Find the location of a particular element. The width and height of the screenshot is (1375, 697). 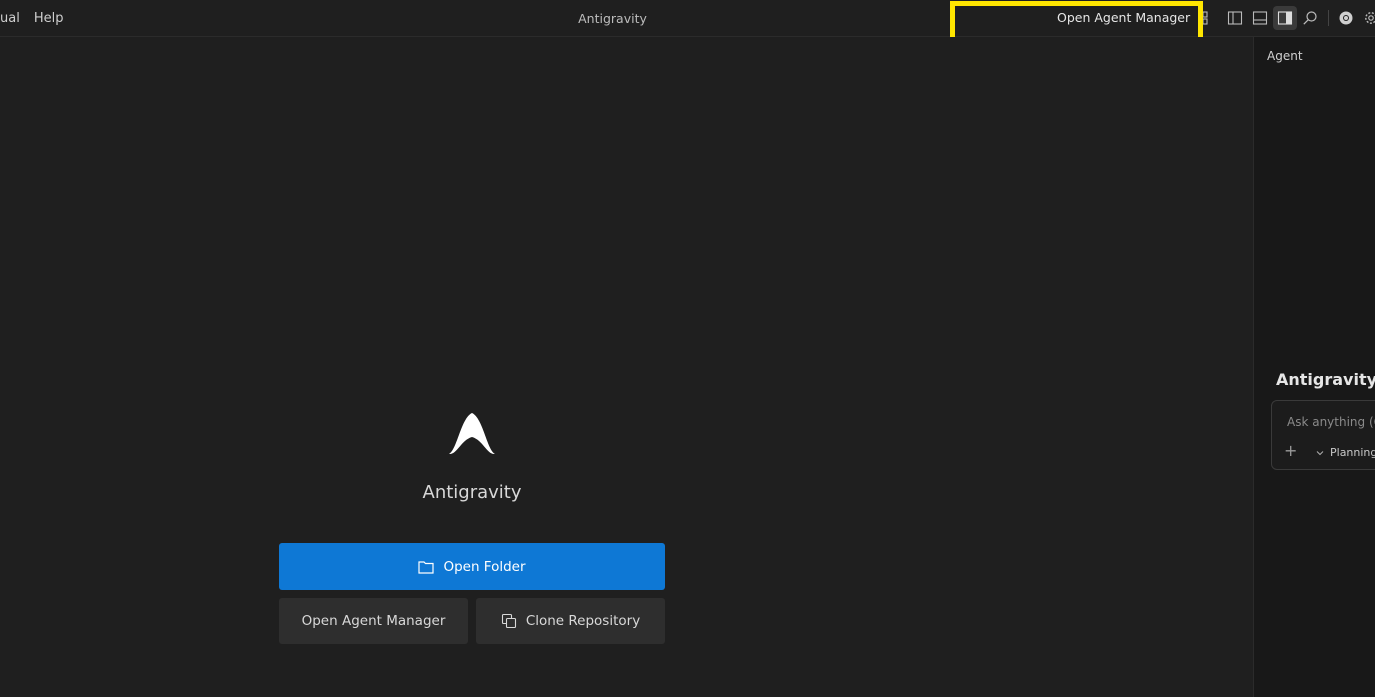

window-title: Antigravity is located at coordinates (612, 18).